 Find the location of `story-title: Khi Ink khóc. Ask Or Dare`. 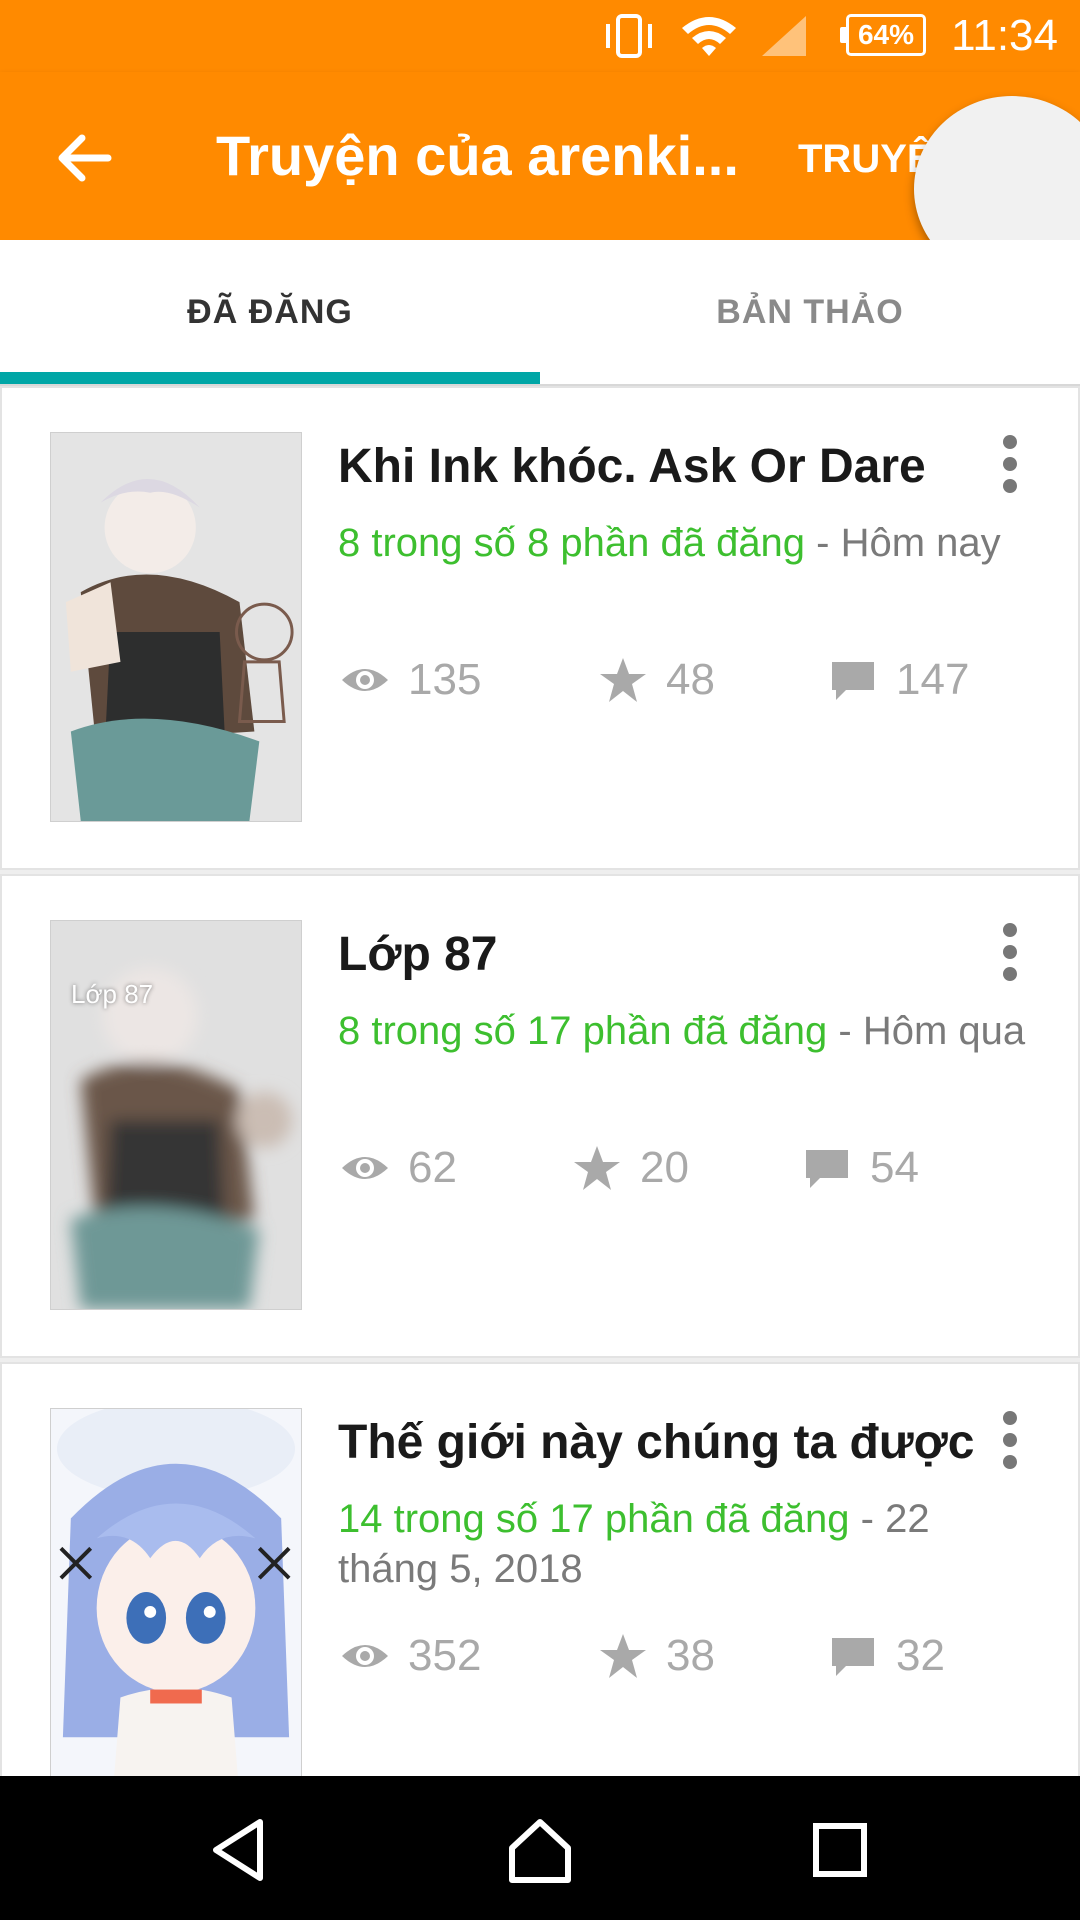

story-title: Khi Ink khóc. Ask Or Dare is located at coordinates (668, 467).